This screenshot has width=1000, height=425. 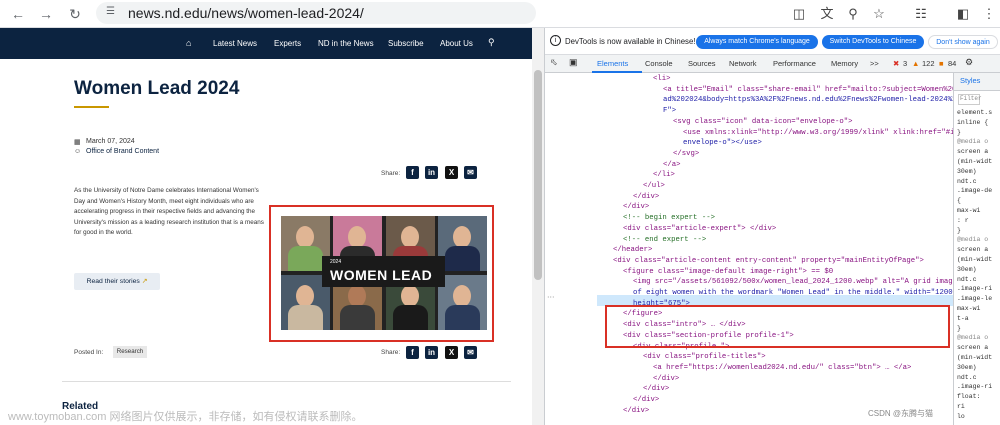 What do you see at coordinates (827, 14) in the screenshot?
I see `translate-icon: 文` at bounding box center [827, 14].